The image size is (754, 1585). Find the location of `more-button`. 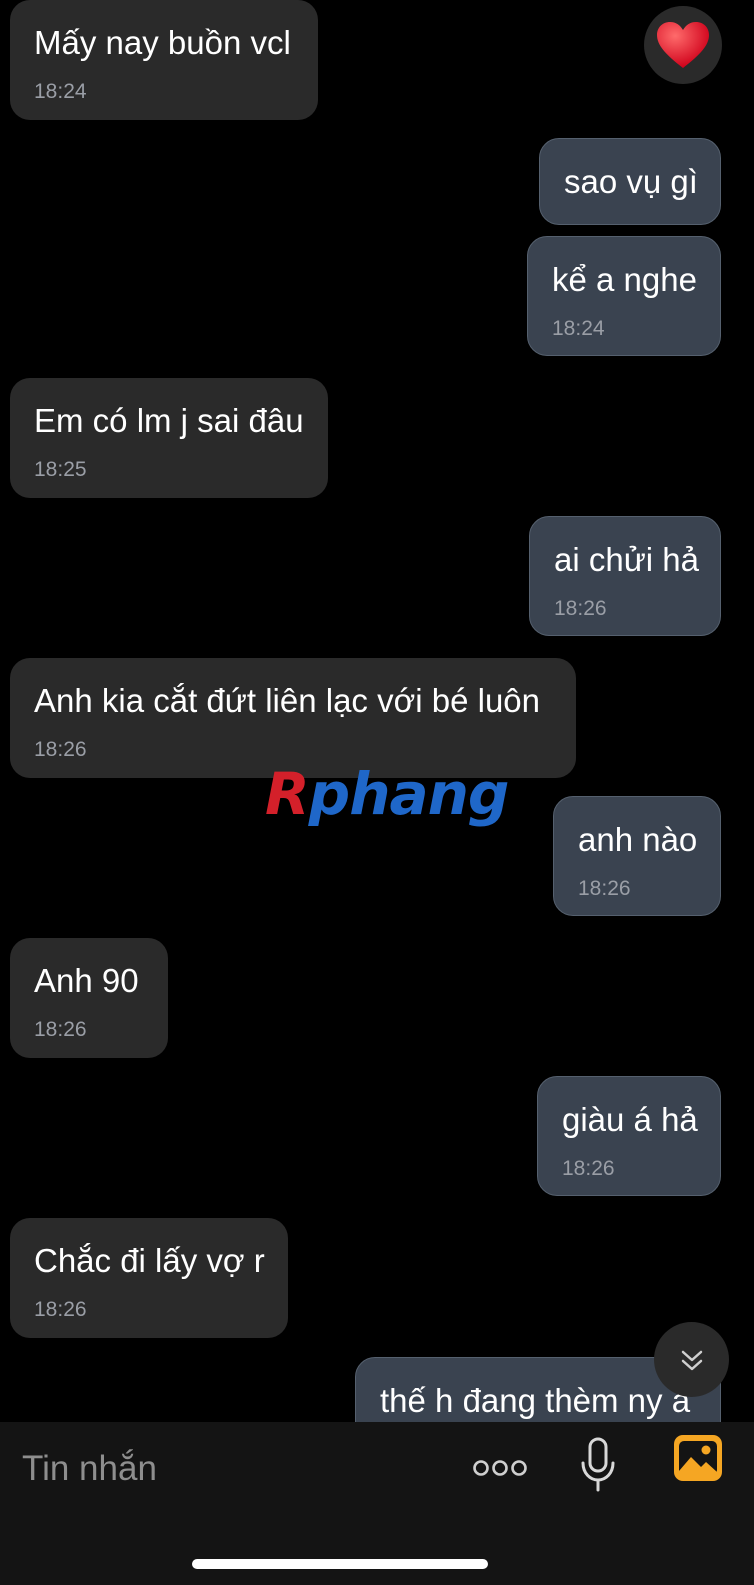

more-button is located at coordinates (500, 1468).